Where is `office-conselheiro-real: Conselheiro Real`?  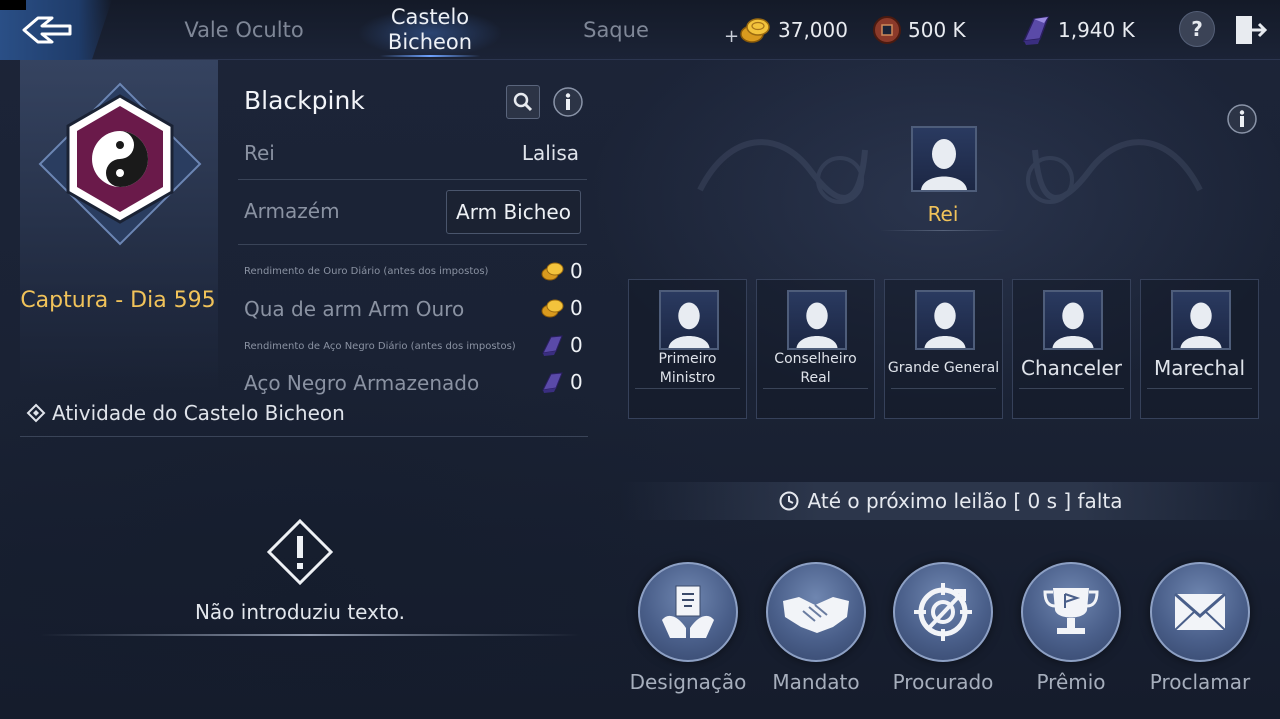 office-conselheiro-real: Conselheiro Real is located at coordinates (815, 349).